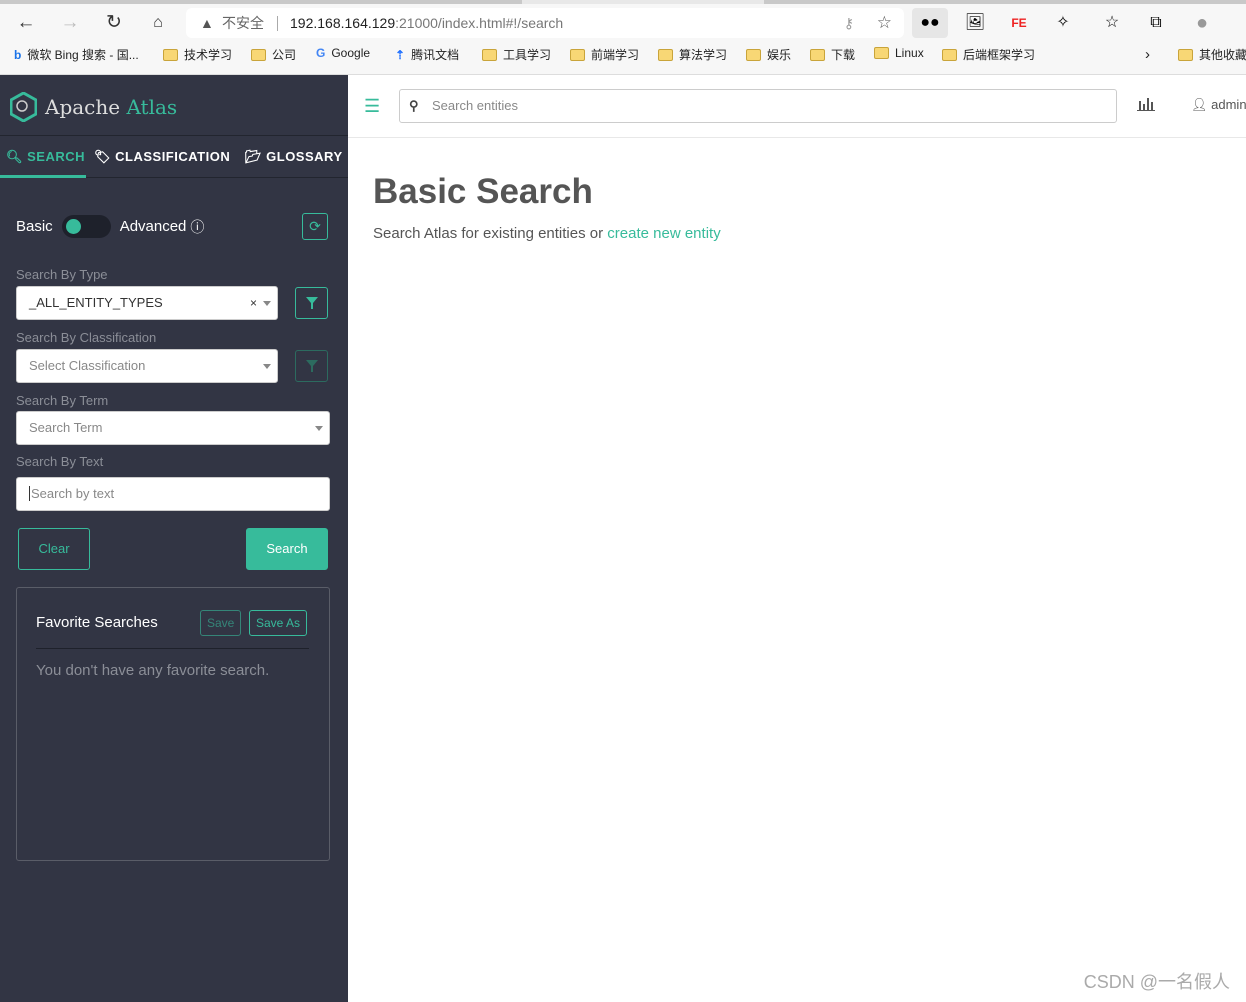  I want to click on type-label: Search By Type, so click(62, 274).